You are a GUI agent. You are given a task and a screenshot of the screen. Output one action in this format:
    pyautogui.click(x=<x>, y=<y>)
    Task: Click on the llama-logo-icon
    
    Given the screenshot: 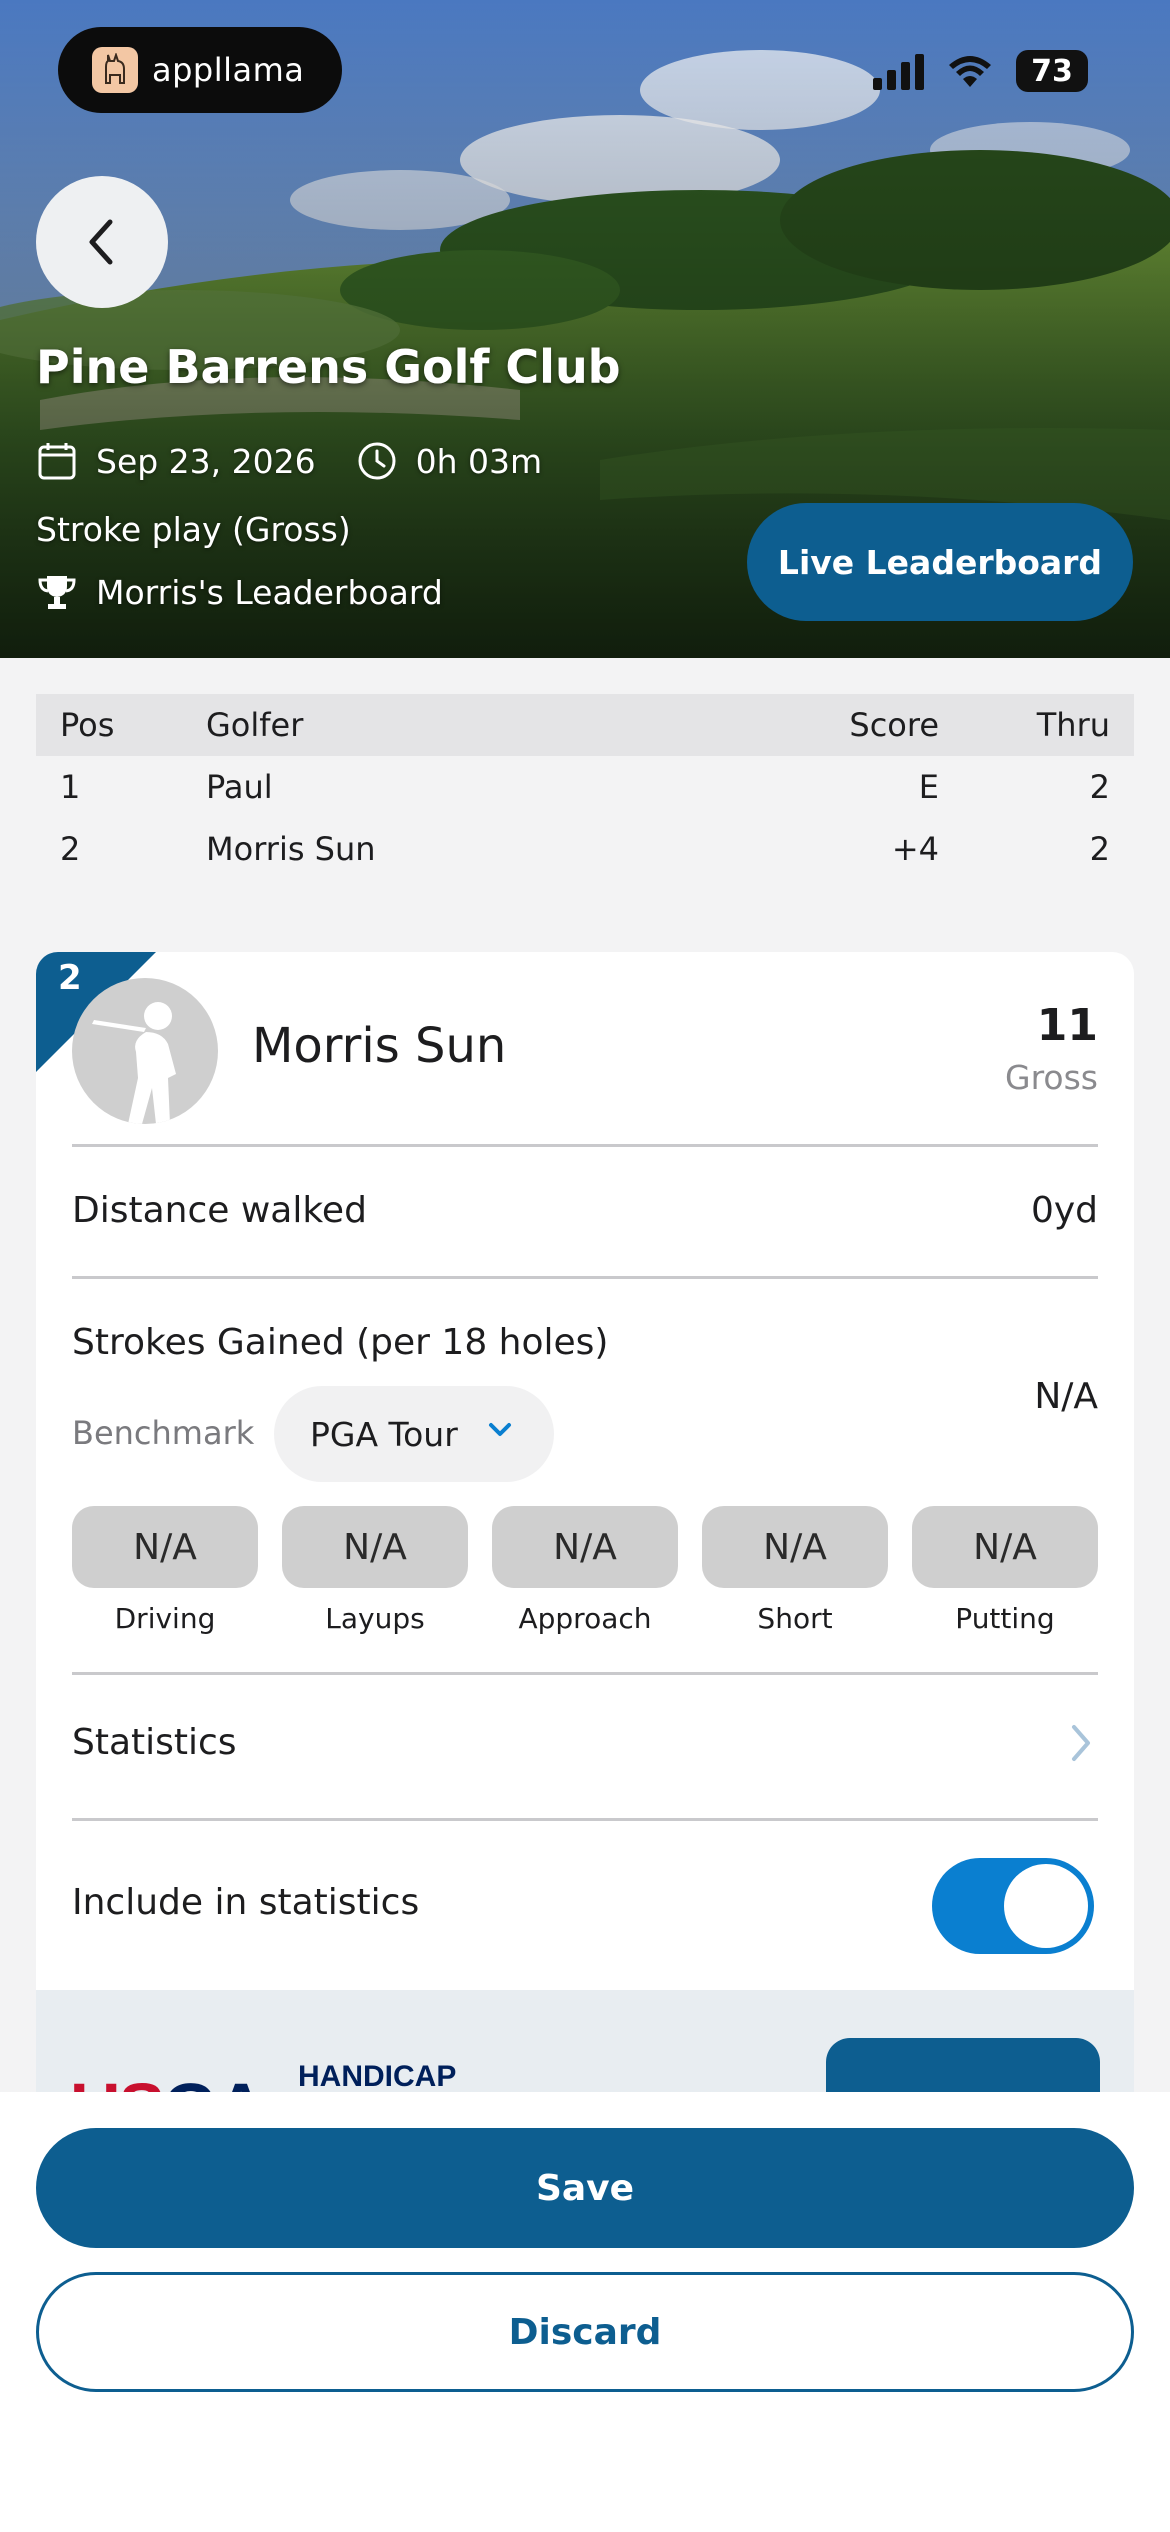 What is the action you would take?
    pyautogui.click(x=115, y=70)
    